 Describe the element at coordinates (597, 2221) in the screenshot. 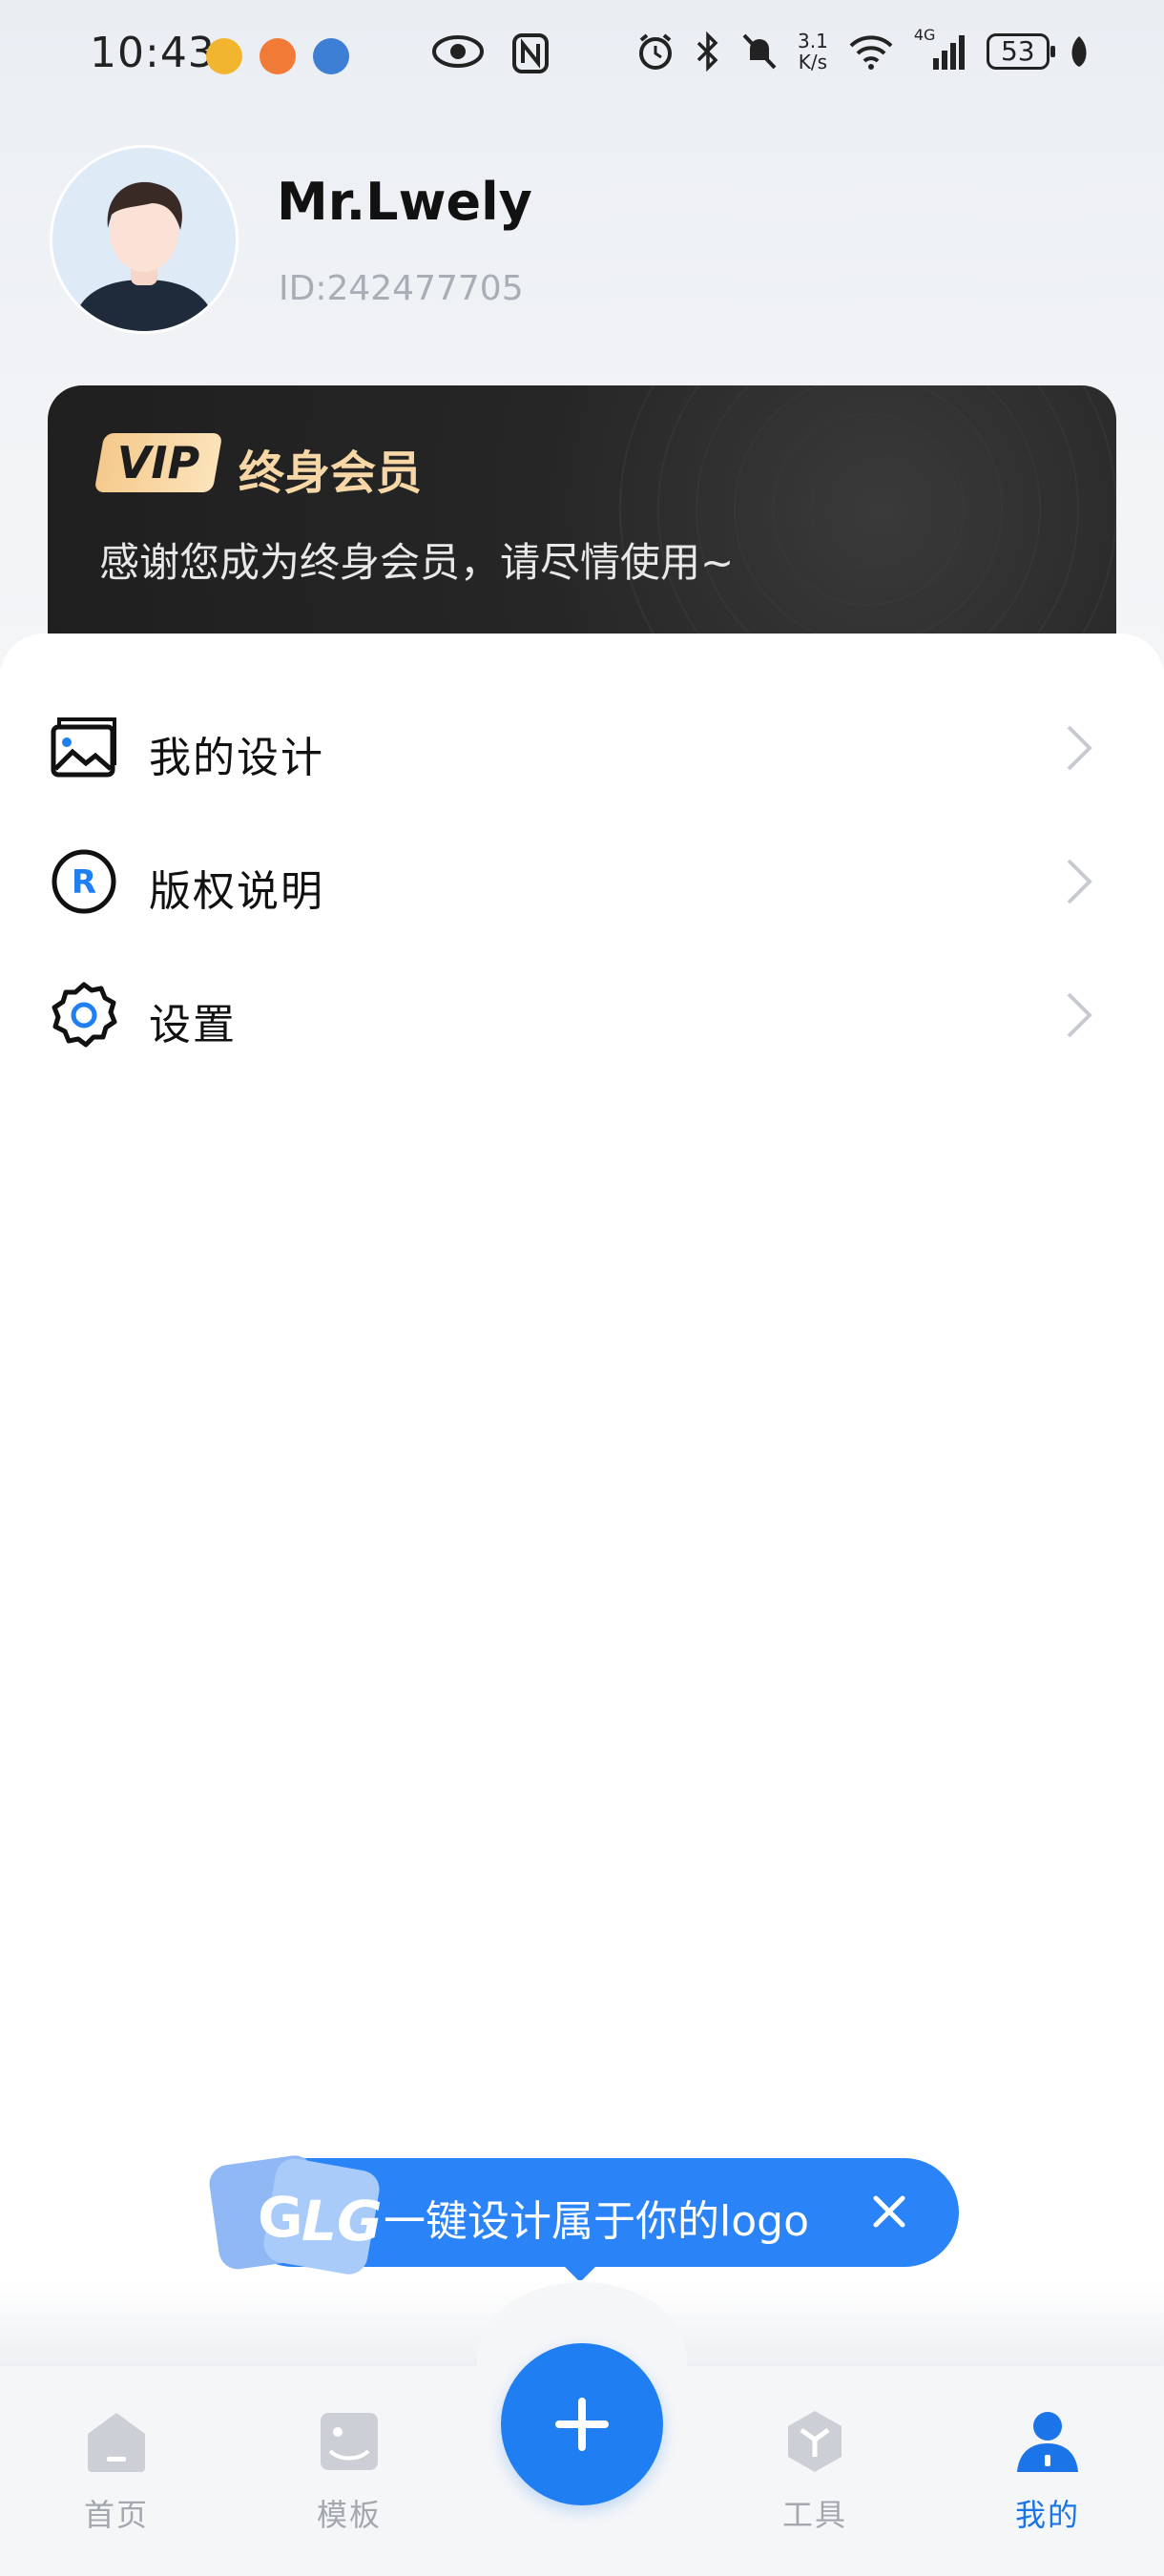

I see `promo-text: 一键设计属于你的logo` at that location.